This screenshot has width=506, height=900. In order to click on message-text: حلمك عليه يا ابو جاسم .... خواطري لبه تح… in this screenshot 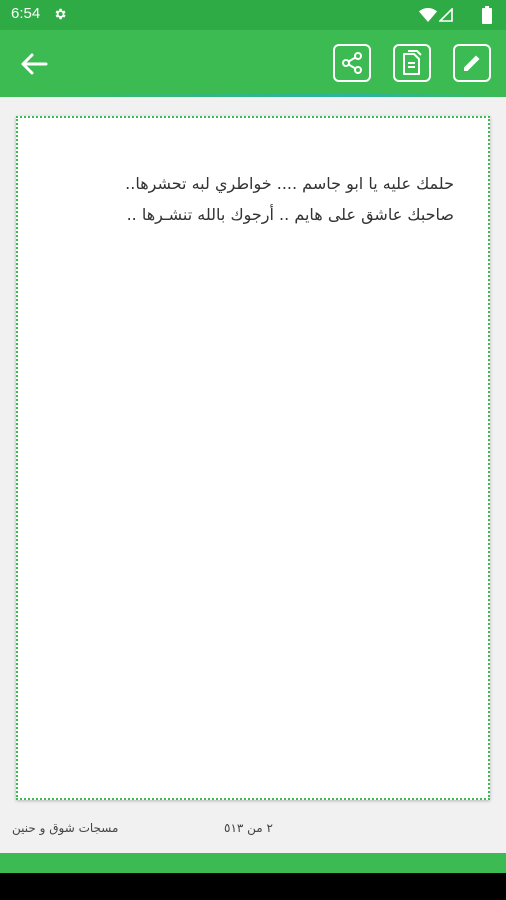, I will do `click(289, 199)`.